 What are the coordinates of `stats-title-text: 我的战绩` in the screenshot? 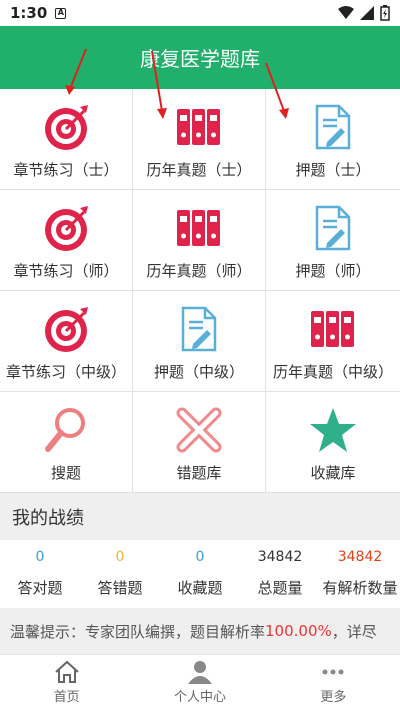 It's located at (48, 518).